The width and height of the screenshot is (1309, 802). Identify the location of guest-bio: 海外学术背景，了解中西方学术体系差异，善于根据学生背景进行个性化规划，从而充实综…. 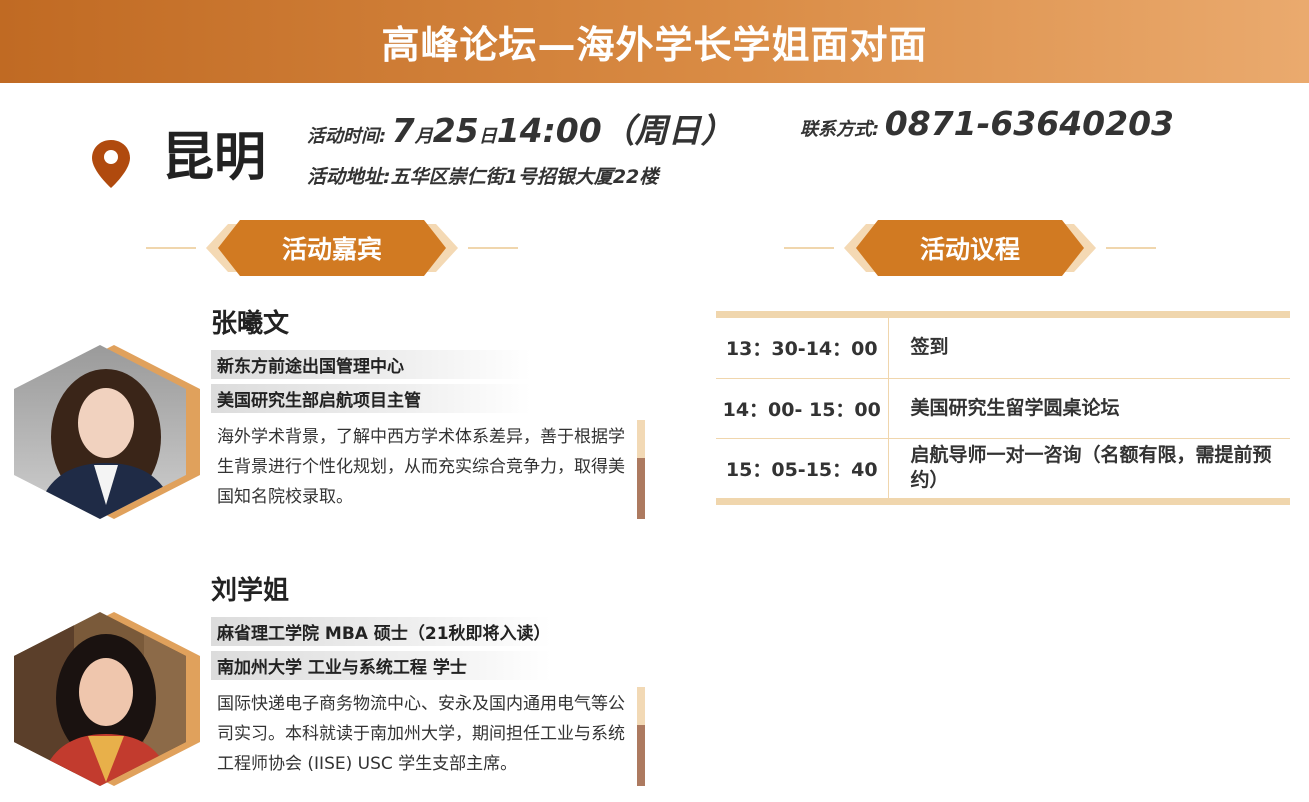
(421, 467).